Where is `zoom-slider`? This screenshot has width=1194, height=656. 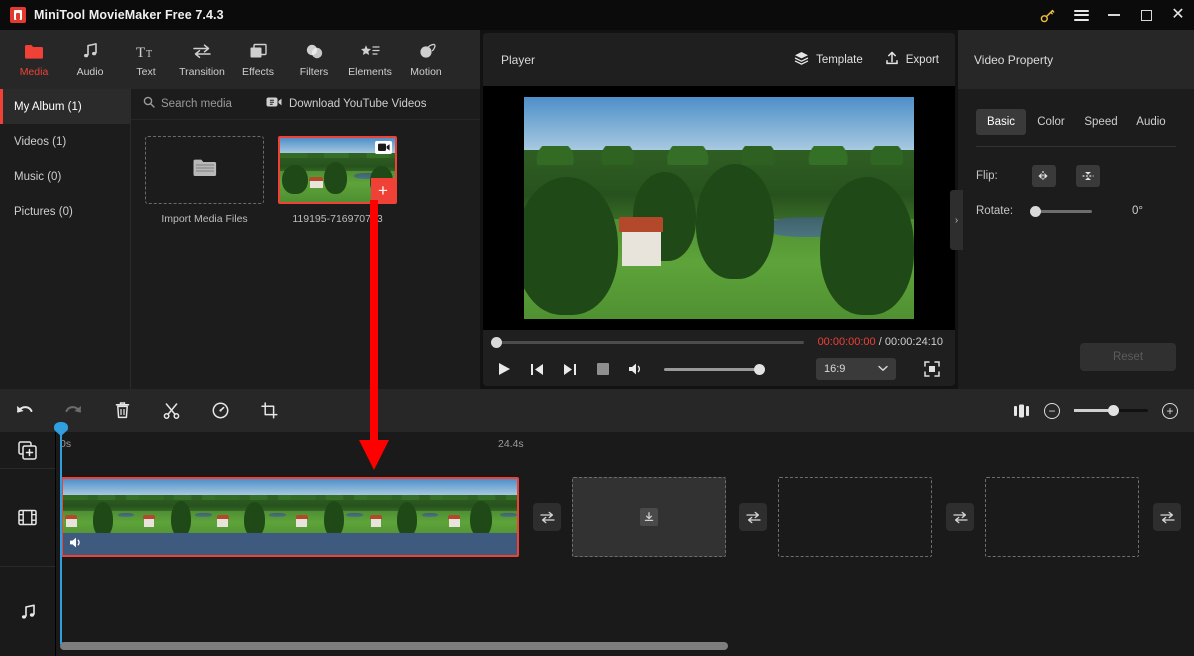 zoom-slider is located at coordinates (1111, 410).